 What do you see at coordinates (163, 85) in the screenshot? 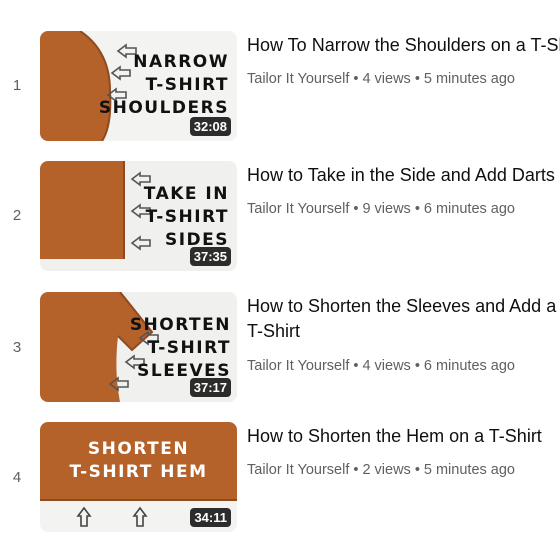
I see `thumb-caption: NARROW T-SHIRT SHOULDERS` at bounding box center [163, 85].